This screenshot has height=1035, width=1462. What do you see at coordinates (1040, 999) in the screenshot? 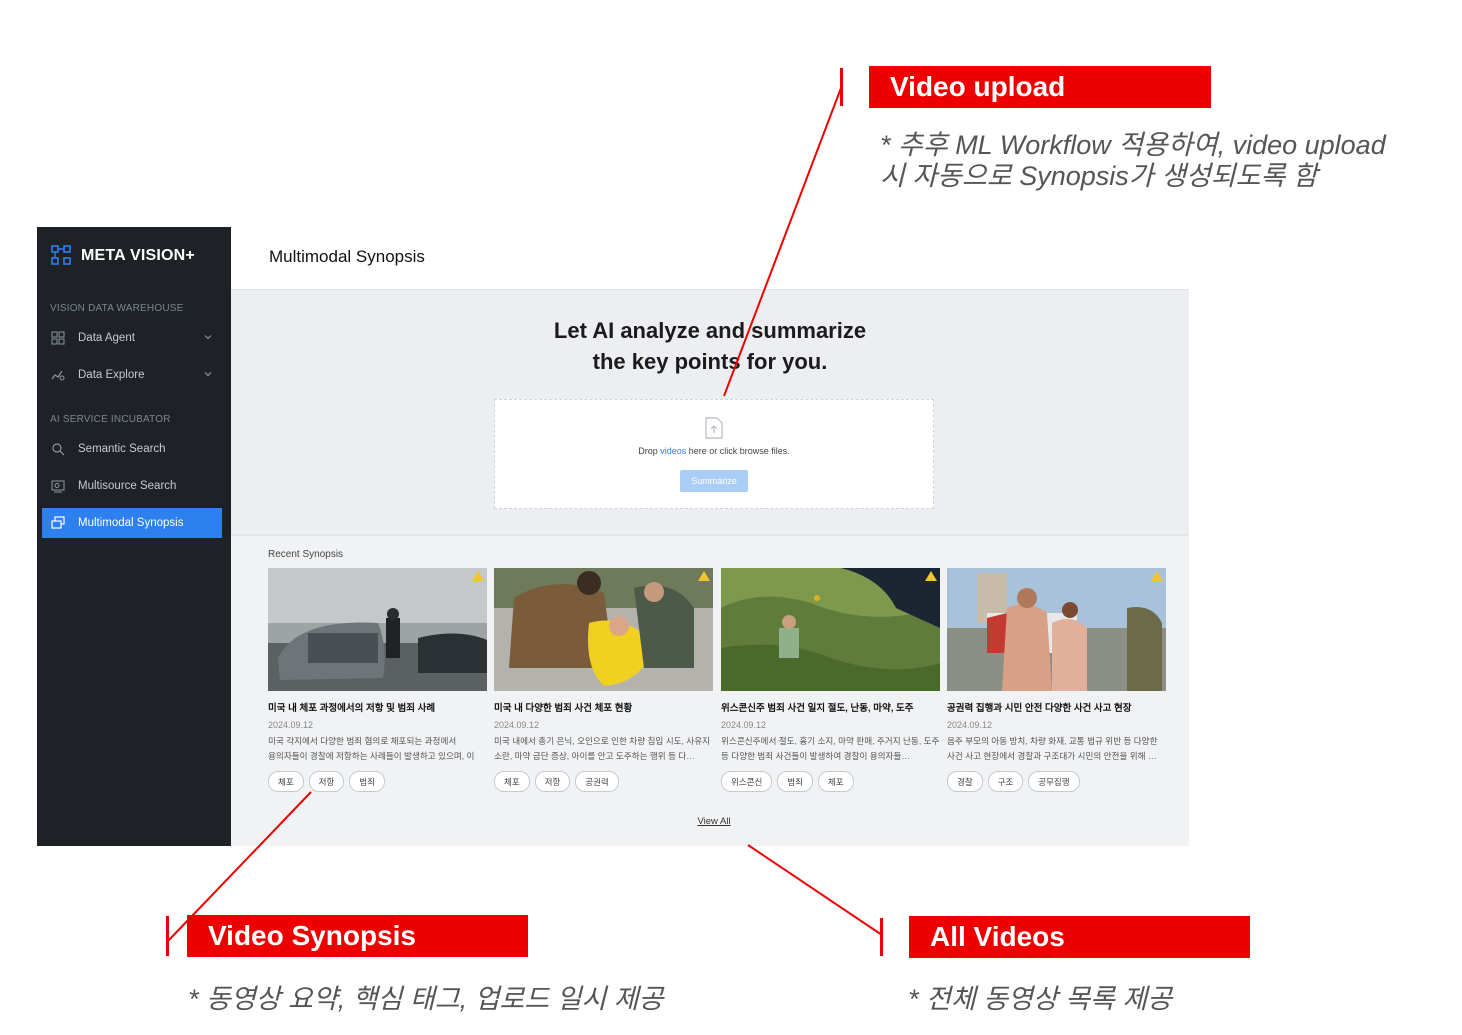
I see `annotation-all-videos-note: * 전체 동영상 목록 제공` at bounding box center [1040, 999].